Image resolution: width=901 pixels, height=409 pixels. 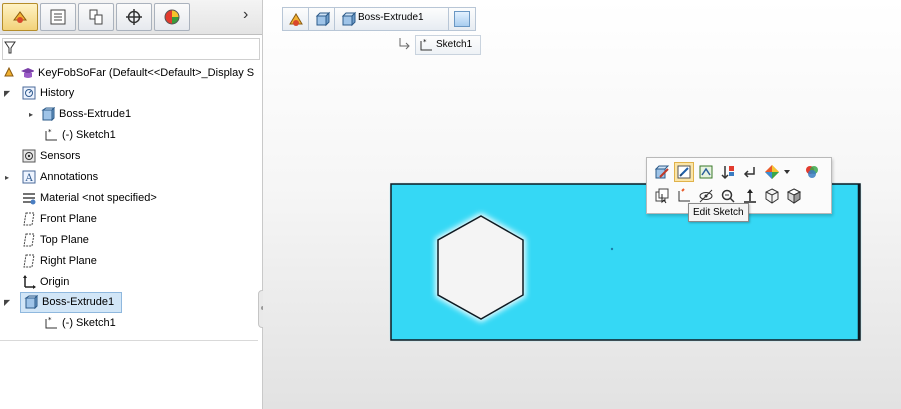 I want to click on rollback-icon, so click(x=727, y=173).